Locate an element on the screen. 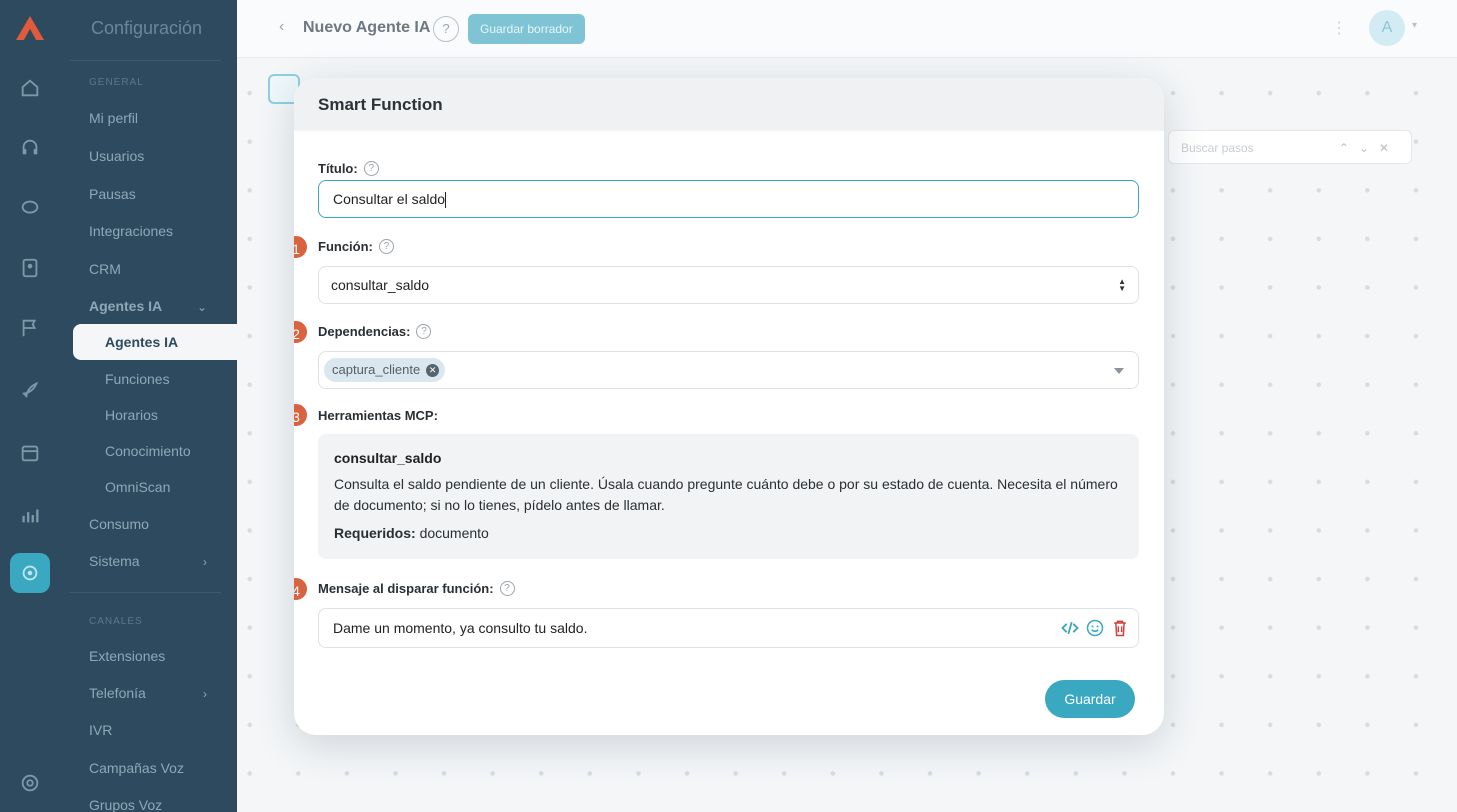 This screenshot has height=812, width=1457. contacts-icon is located at coordinates (30, 268).